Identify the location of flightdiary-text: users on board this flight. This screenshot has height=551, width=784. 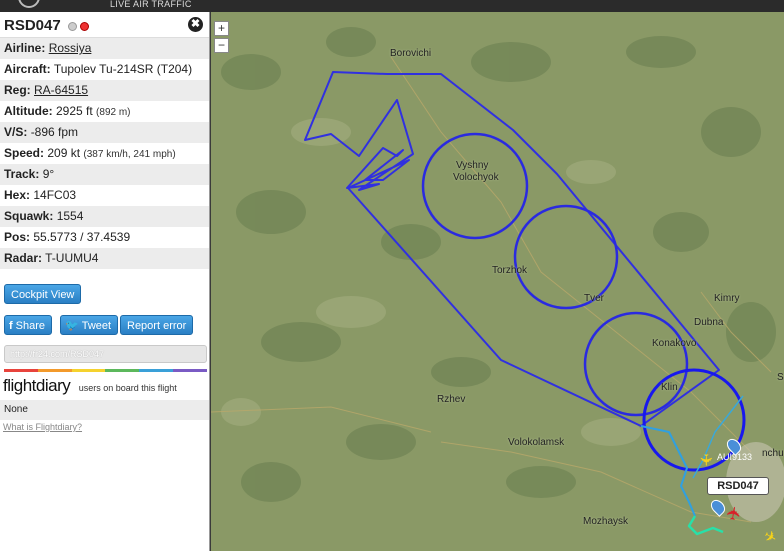
(127, 388).